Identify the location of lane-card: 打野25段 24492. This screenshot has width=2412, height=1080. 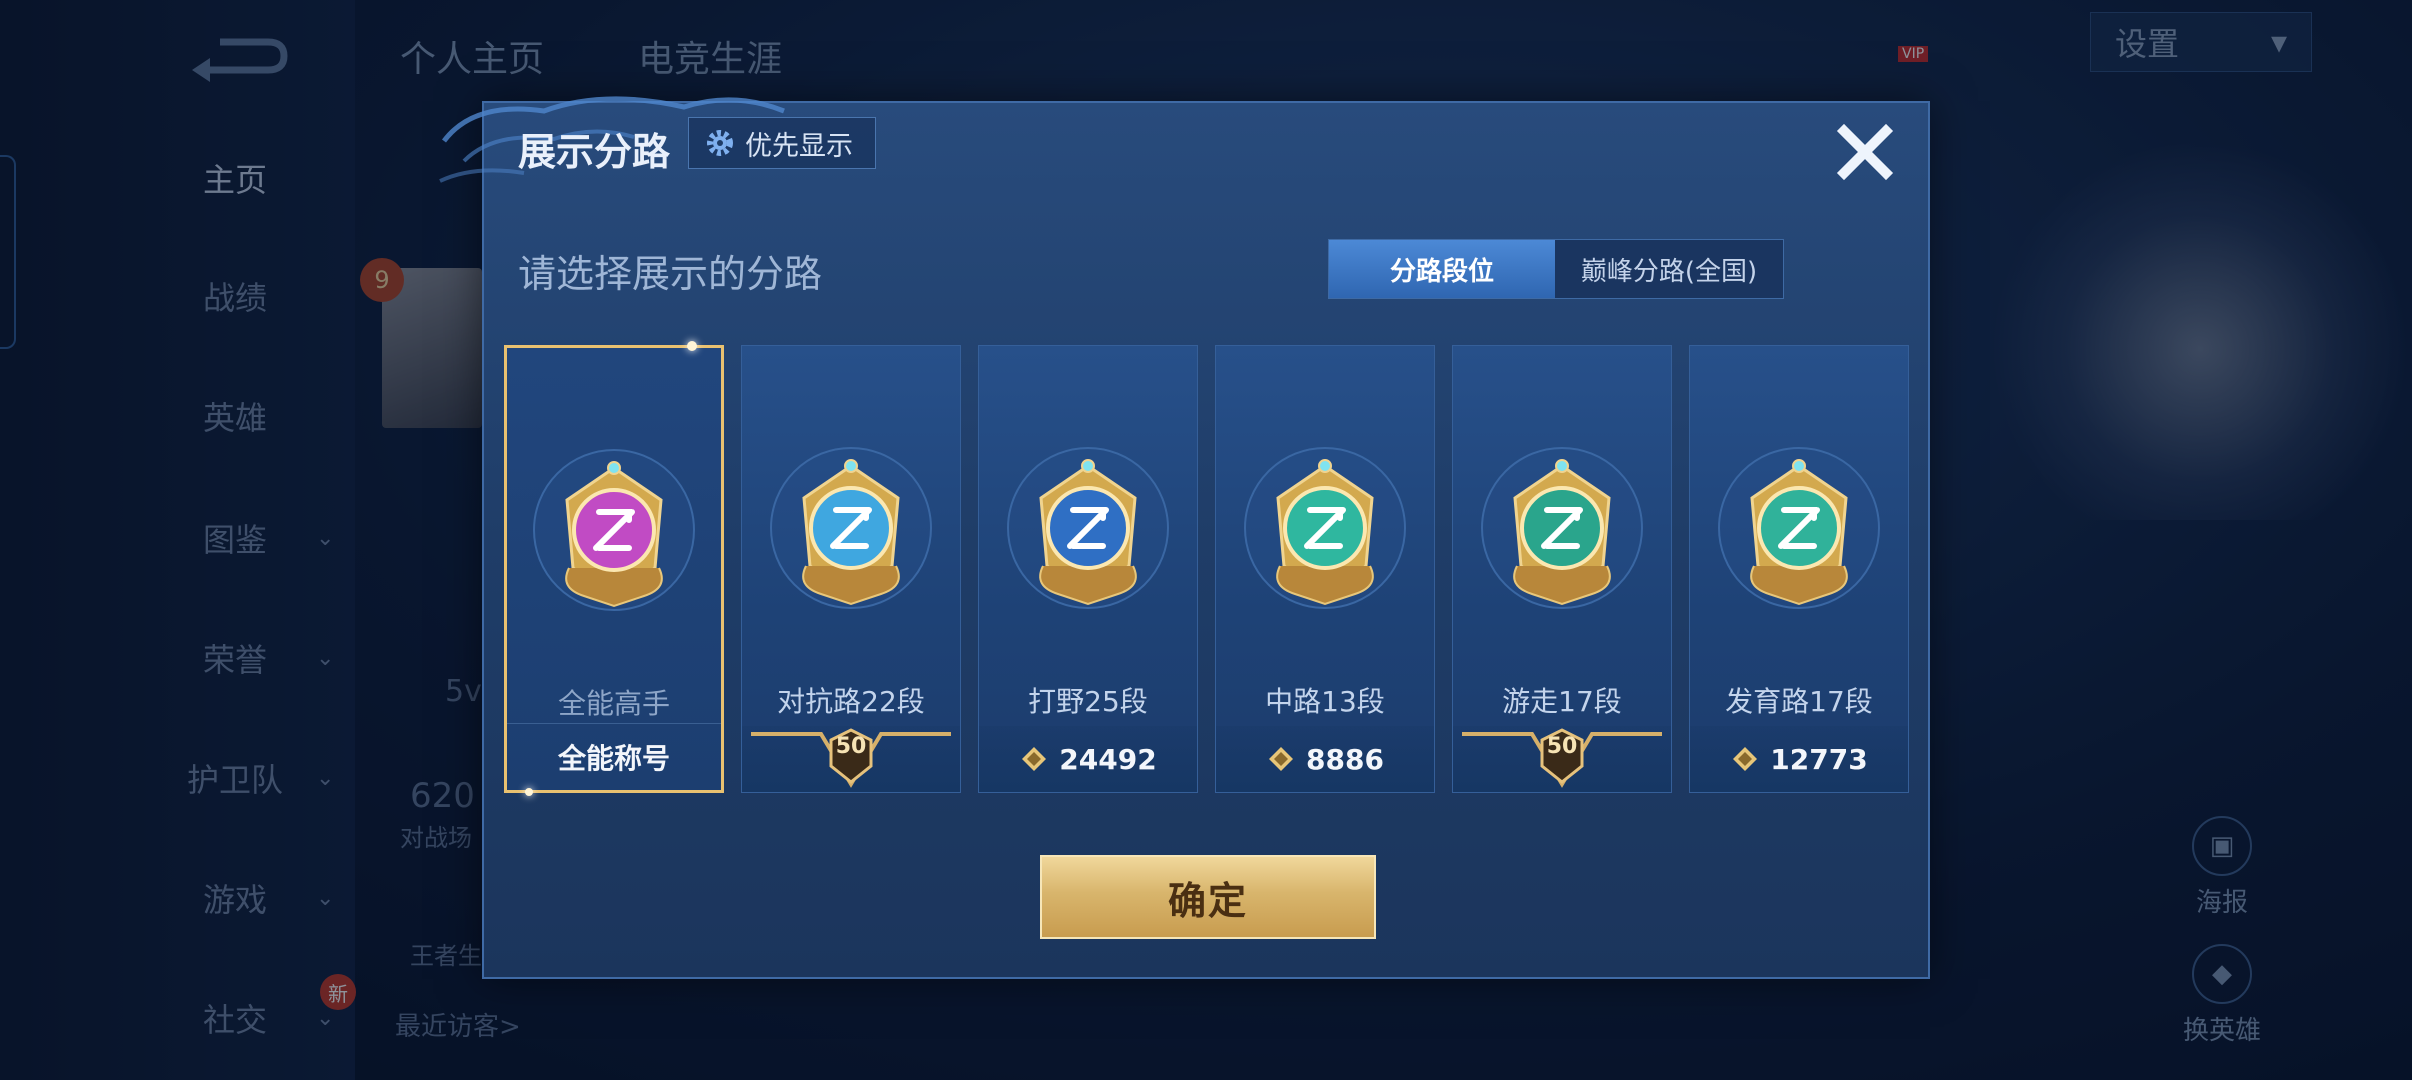
(1088, 569).